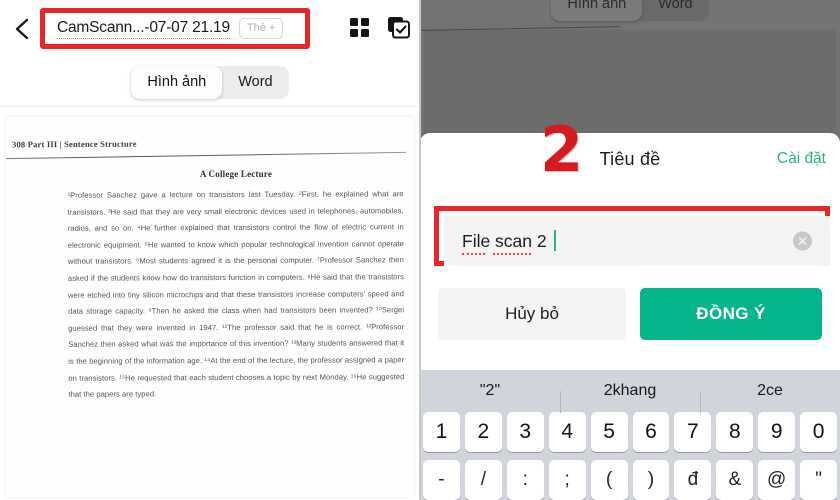 This screenshot has height=500, width=840. What do you see at coordinates (473, 252) in the screenshot?
I see `spellcheck-underline-file` at bounding box center [473, 252].